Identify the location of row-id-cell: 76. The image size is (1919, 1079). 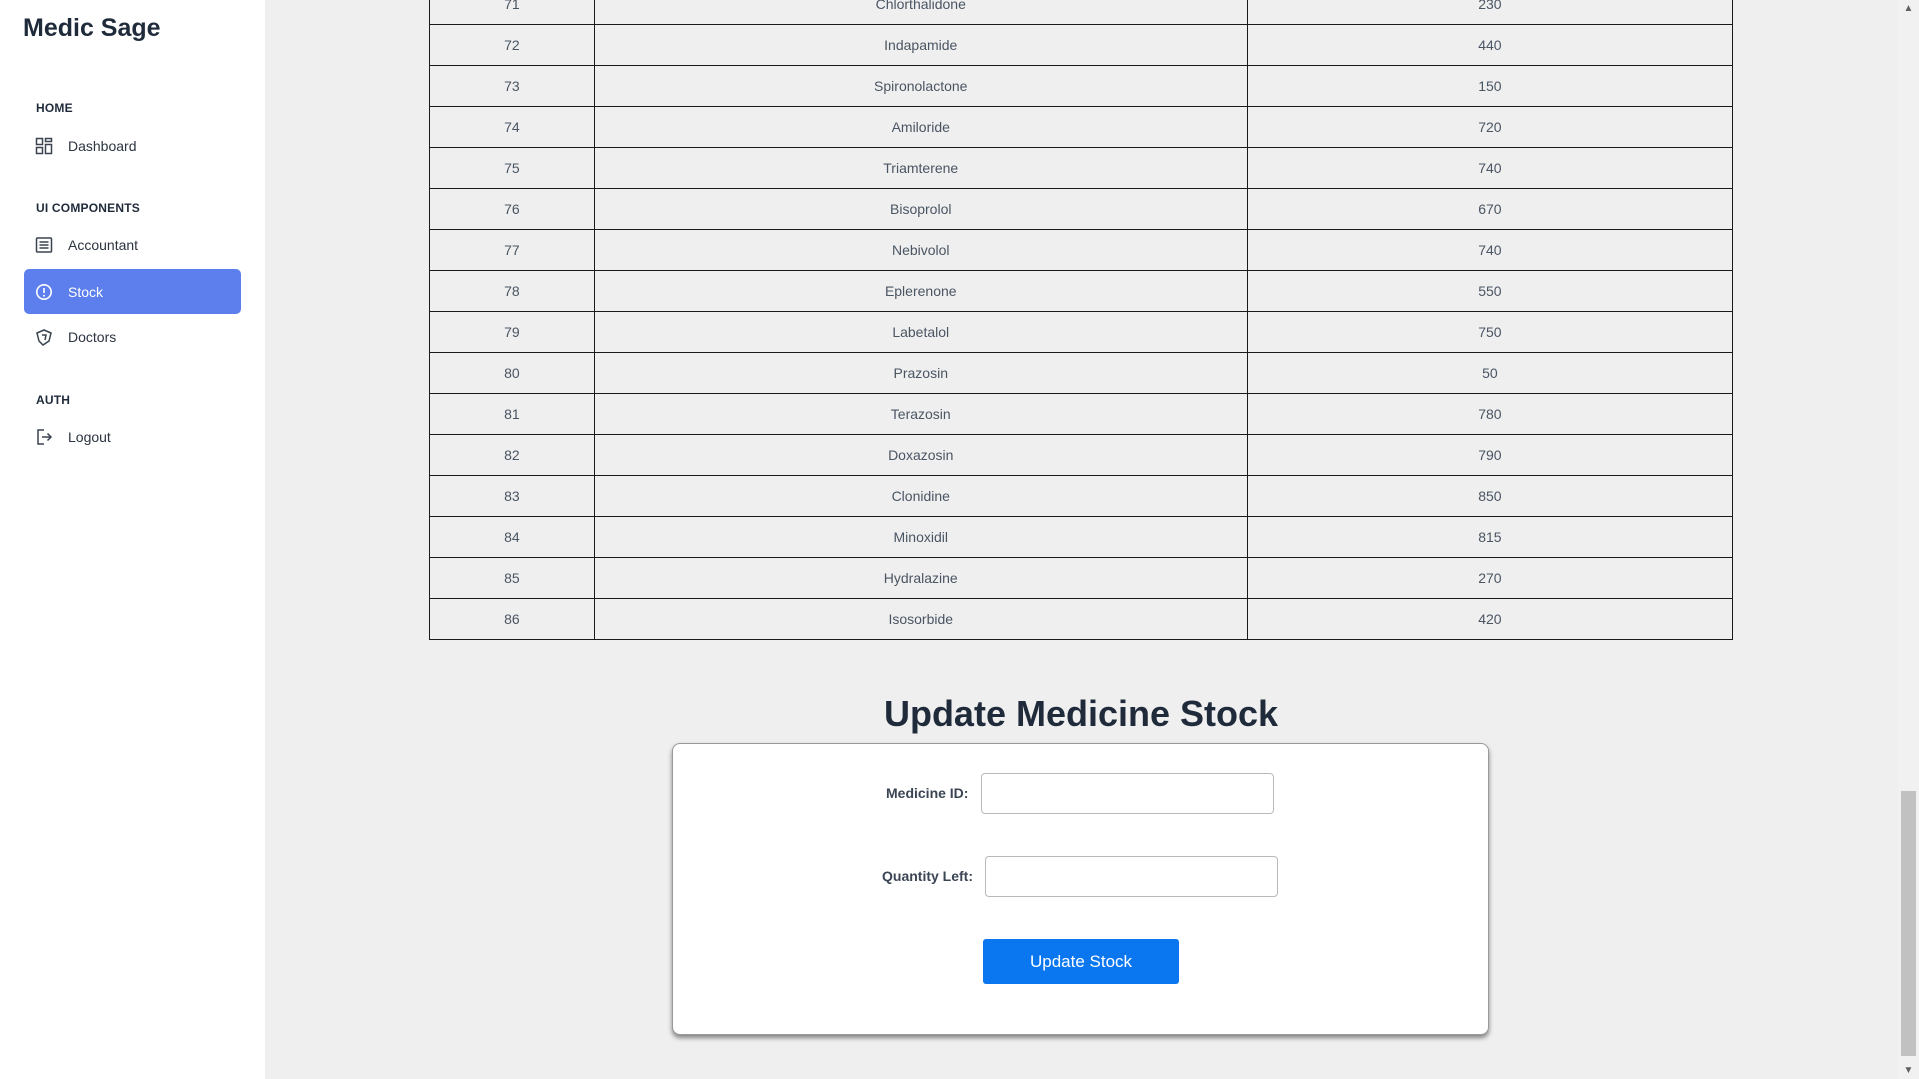
(512, 209).